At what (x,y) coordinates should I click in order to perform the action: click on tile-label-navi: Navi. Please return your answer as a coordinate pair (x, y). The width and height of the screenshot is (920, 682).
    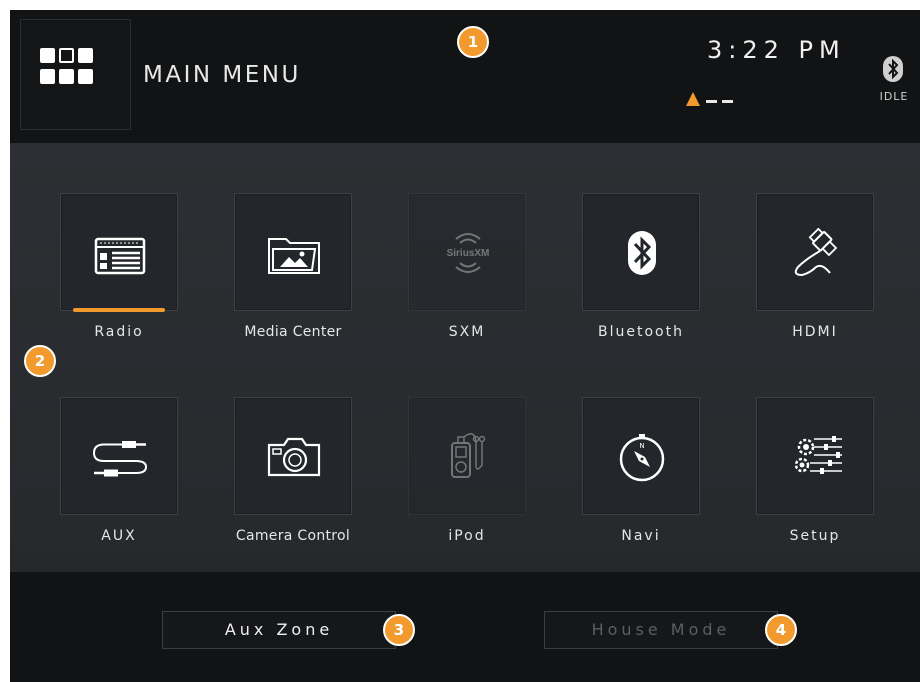
    Looking at the image, I should click on (641, 536).